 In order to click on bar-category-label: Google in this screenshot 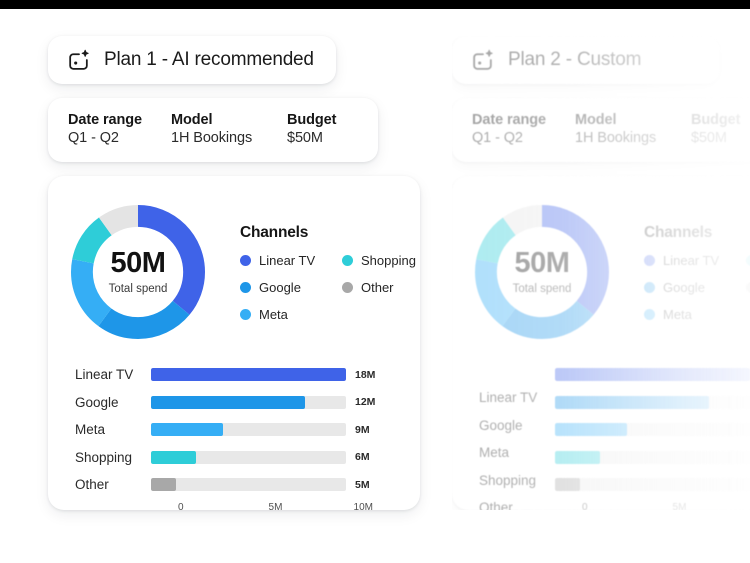, I will do `click(97, 402)`.